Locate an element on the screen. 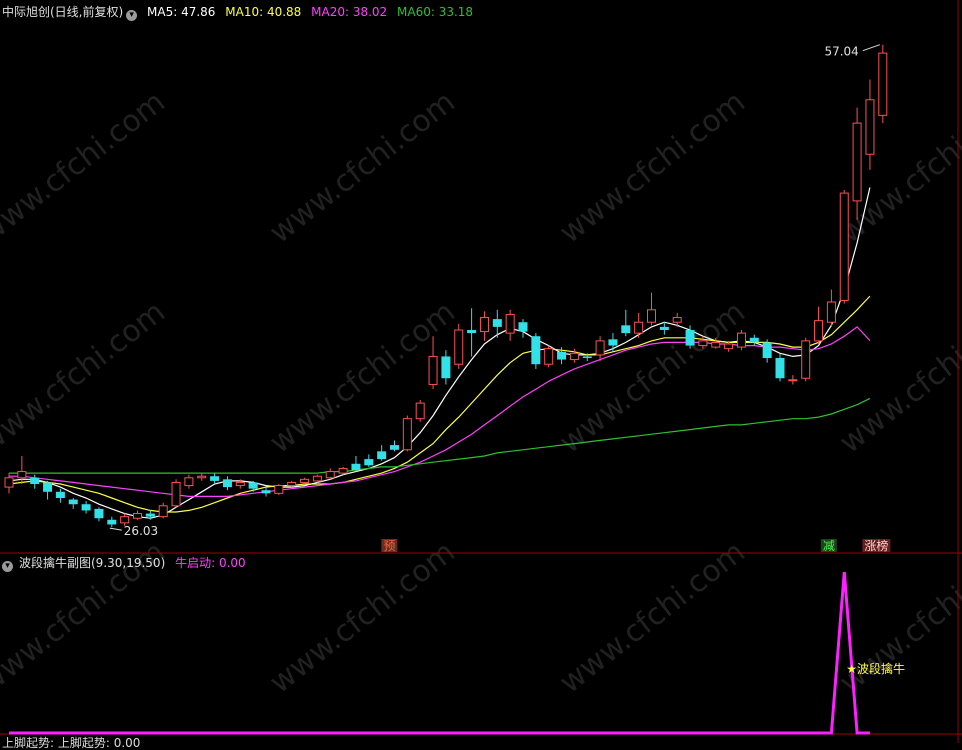  ma20-label: MA20: 38.02 is located at coordinates (349, 12).